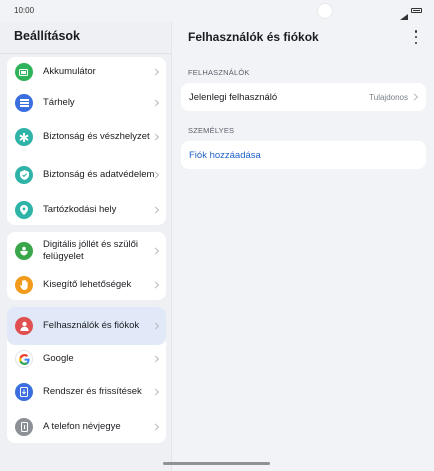 The height and width of the screenshot is (471, 434). I want to click on status-bar: 10:00, so click(217, 11).